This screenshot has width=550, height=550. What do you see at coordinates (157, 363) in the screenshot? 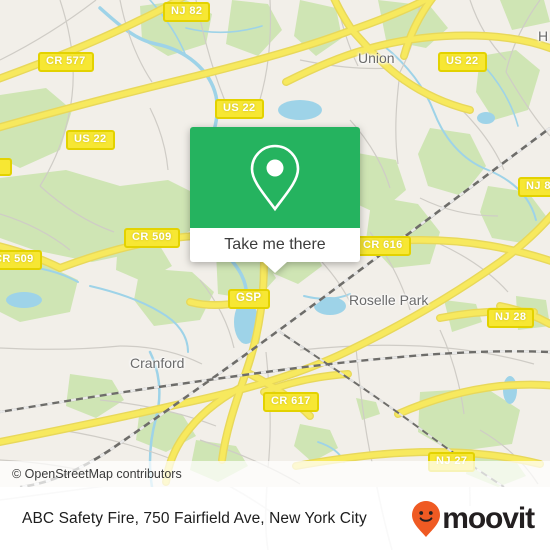
I see `place-label-cranford: Cranford` at bounding box center [157, 363].